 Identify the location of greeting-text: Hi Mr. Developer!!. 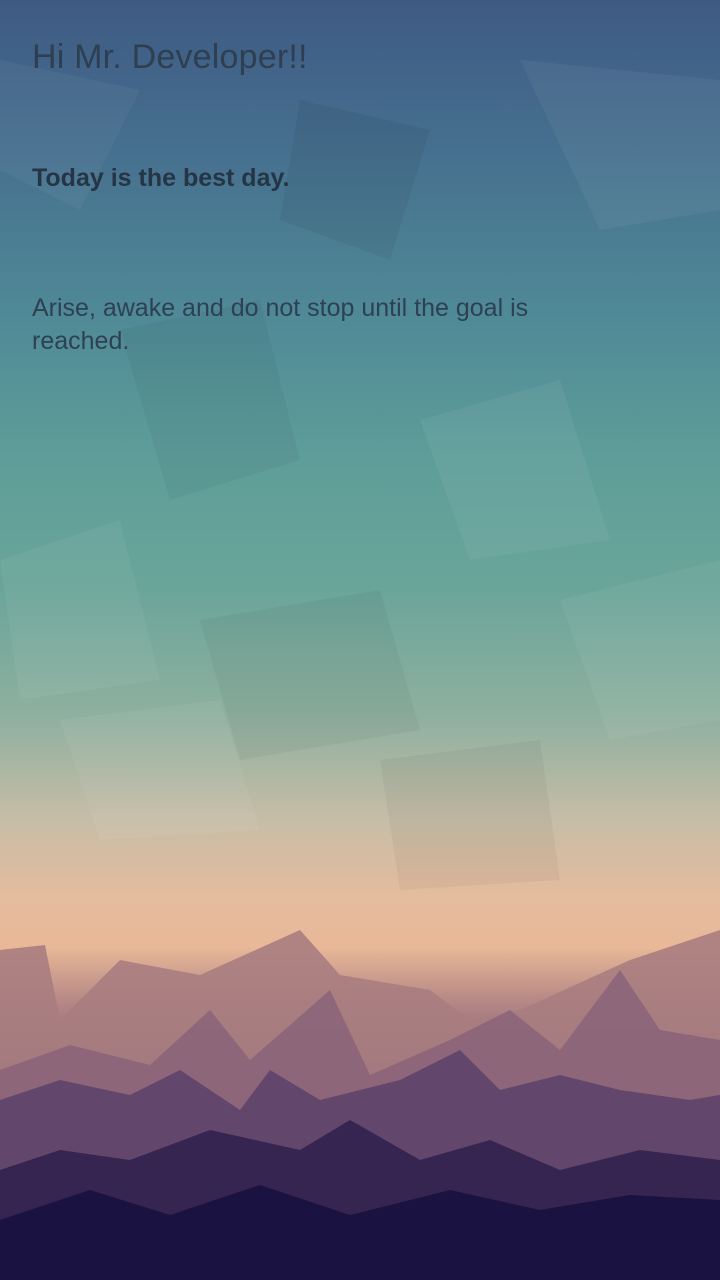
(170, 57).